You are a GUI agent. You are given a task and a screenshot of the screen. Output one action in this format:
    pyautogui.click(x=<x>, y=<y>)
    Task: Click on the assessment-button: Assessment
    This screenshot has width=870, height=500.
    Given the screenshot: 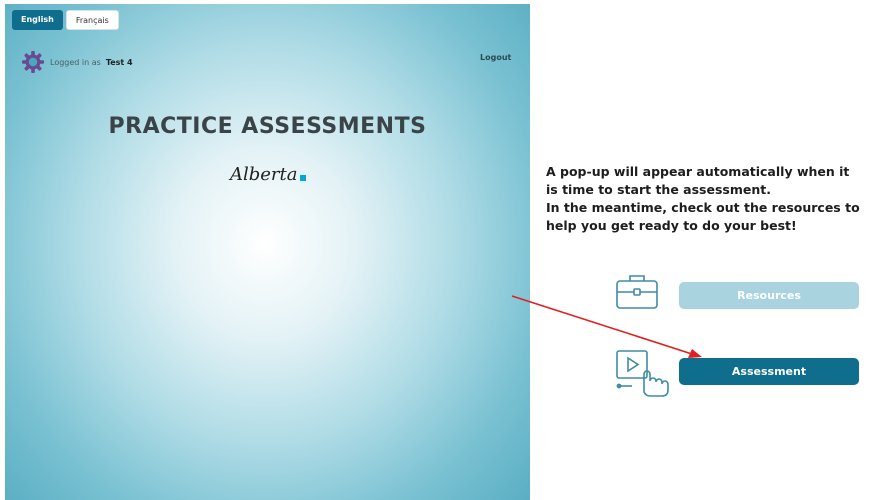 What is the action you would take?
    pyautogui.click(x=769, y=371)
    